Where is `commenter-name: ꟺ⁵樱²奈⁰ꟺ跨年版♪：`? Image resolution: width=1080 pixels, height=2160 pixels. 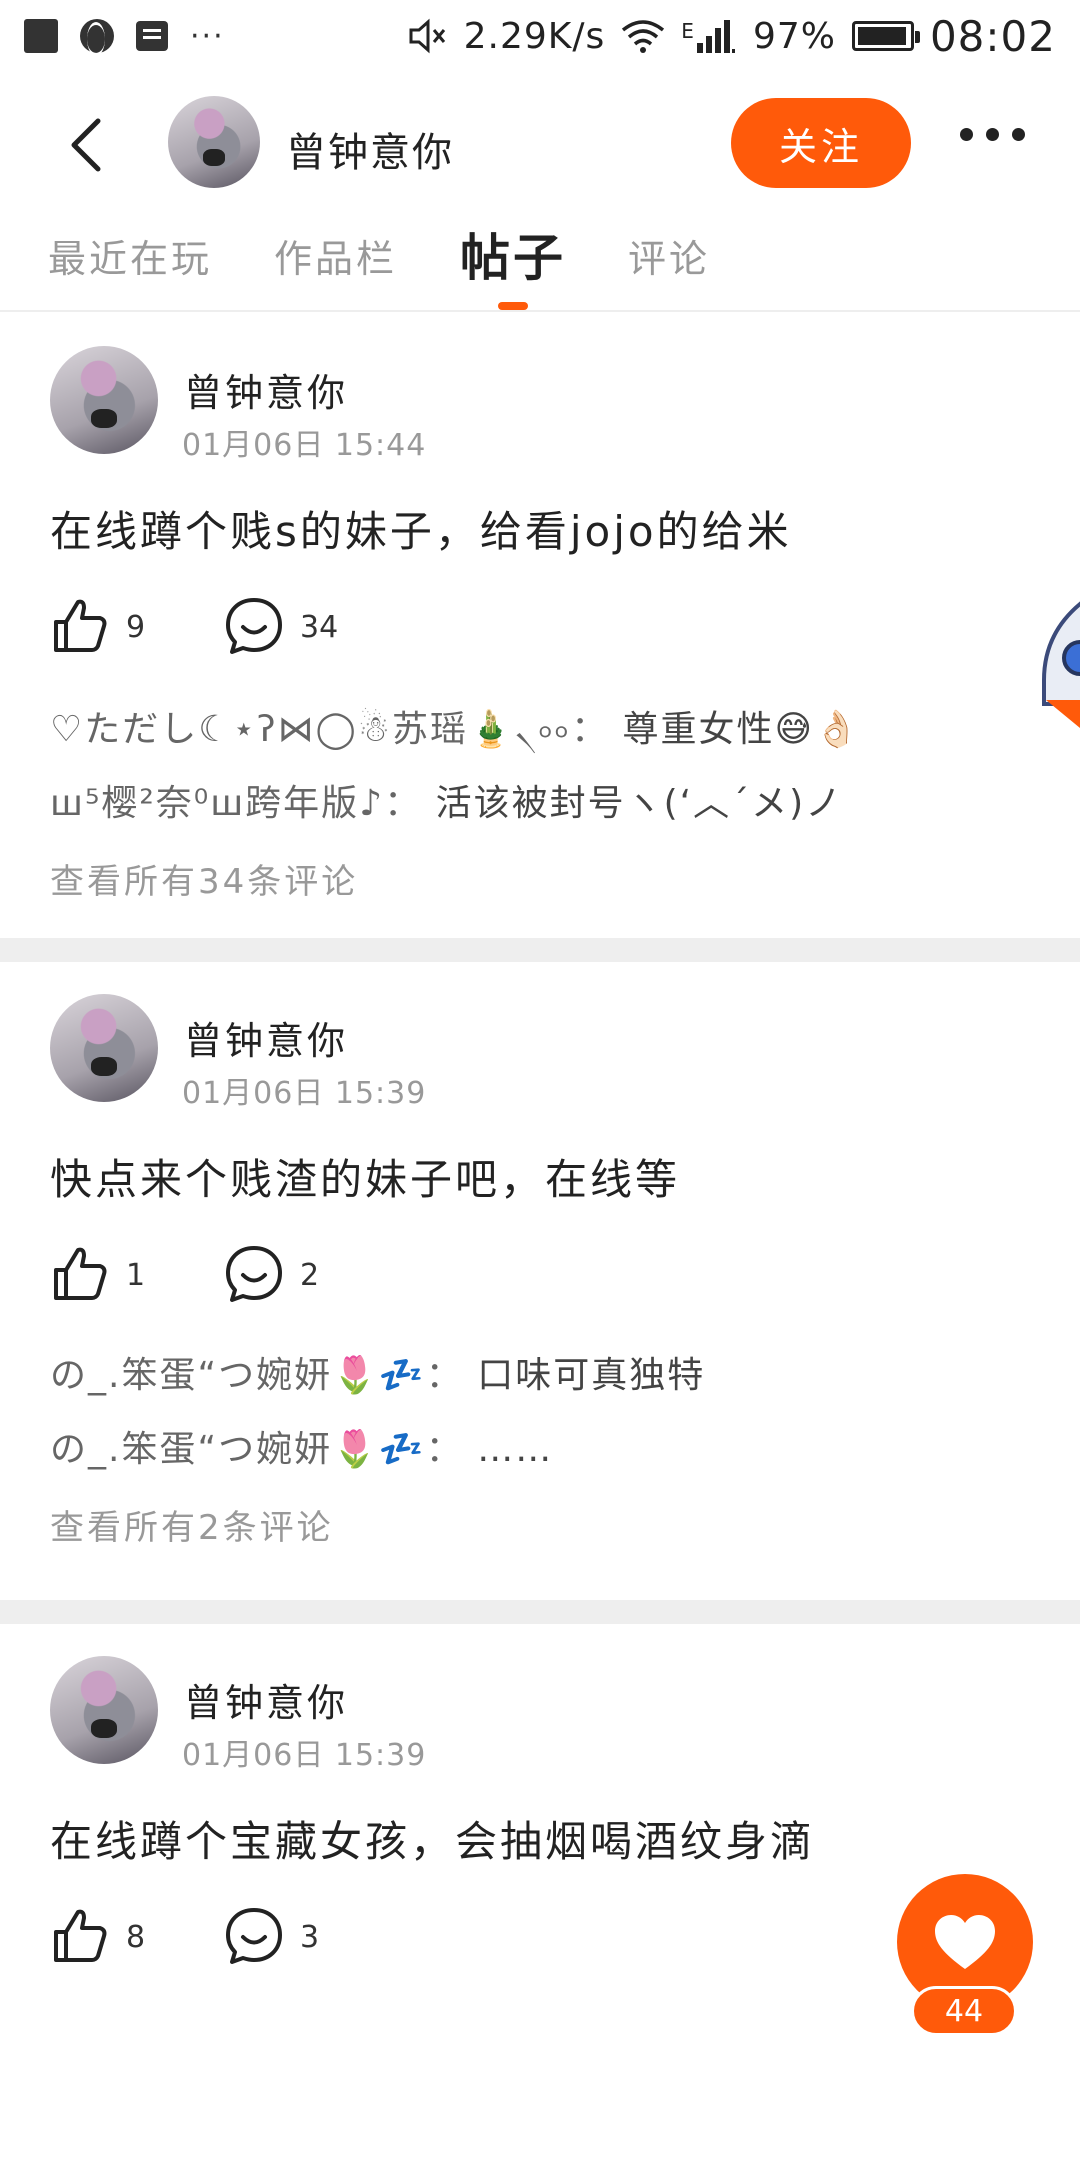
commenter-name: ꟺ⁵樱²奈⁰ꟺ跨年版♪： is located at coordinates (236, 803).